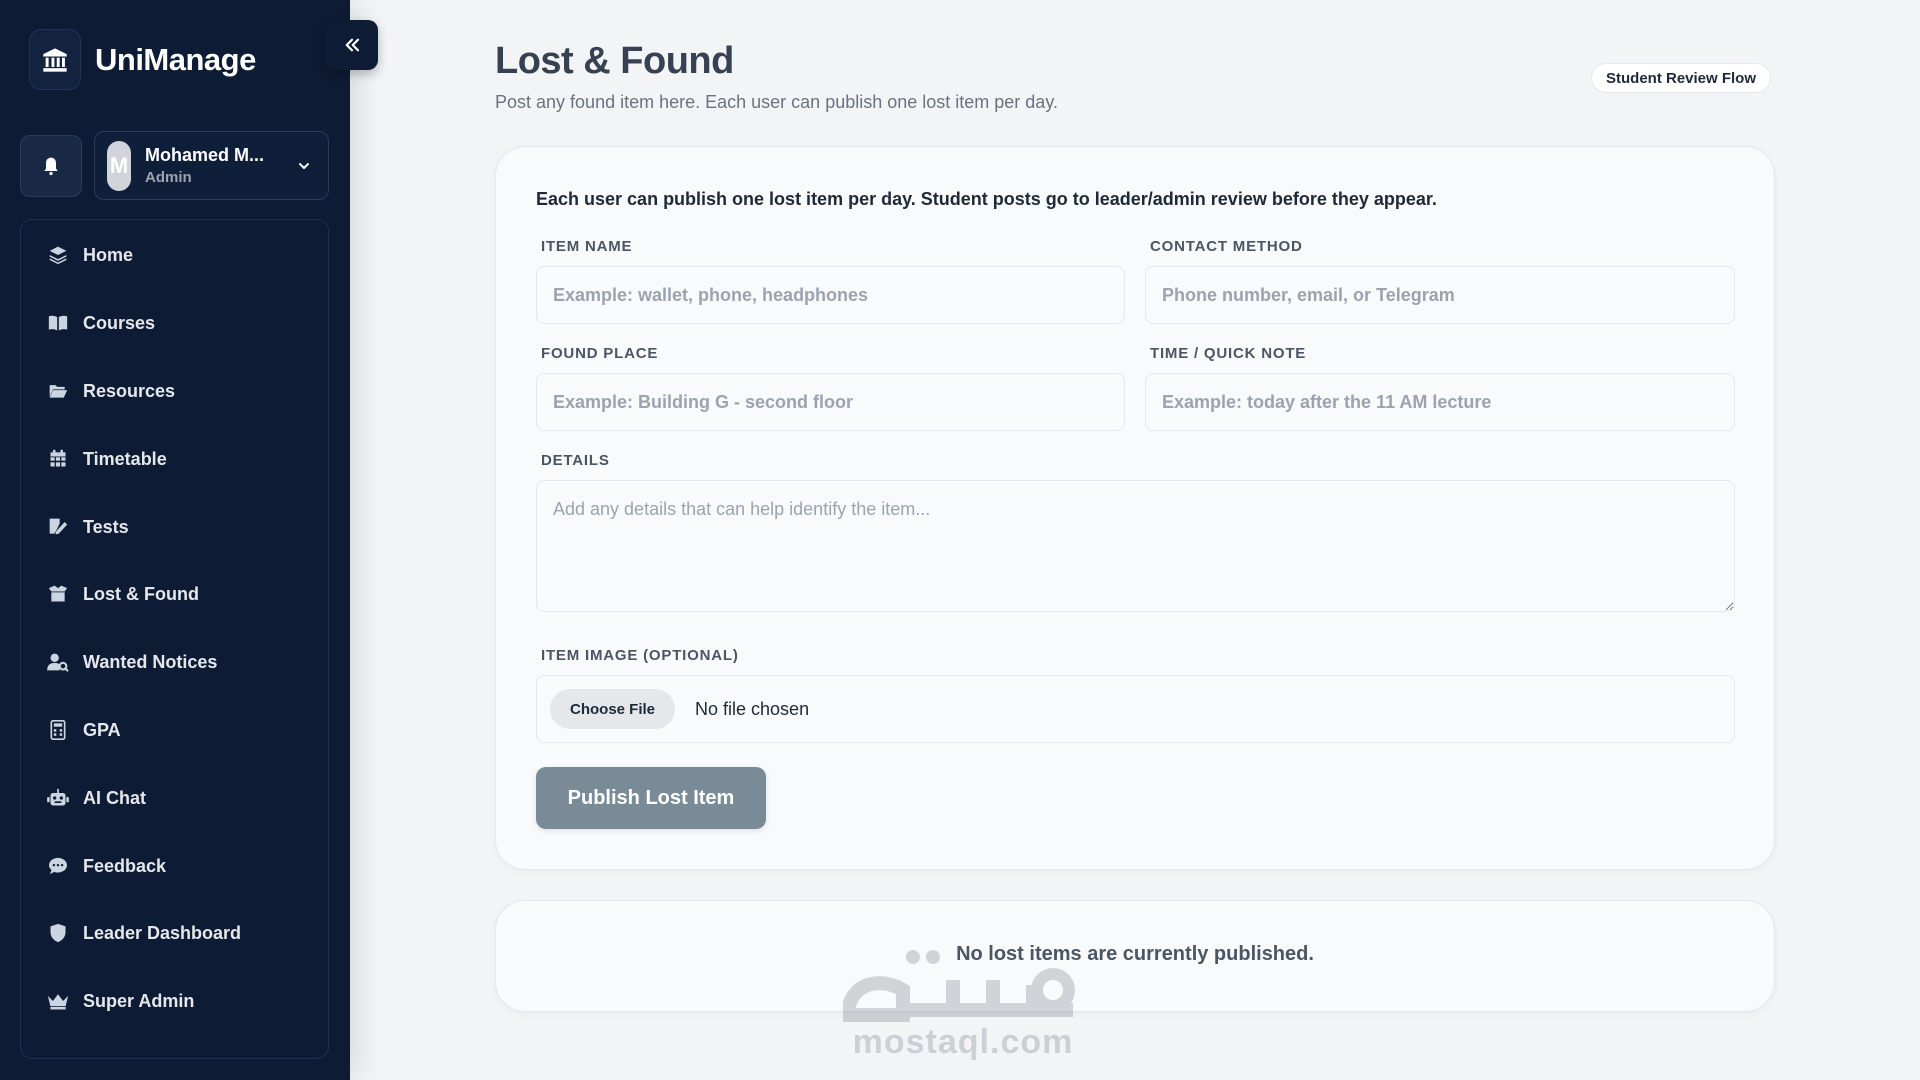  What do you see at coordinates (174, 459) in the screenshot?
I see `sidebar-item-timetable: Timetable` at bounding box center [174, 459].